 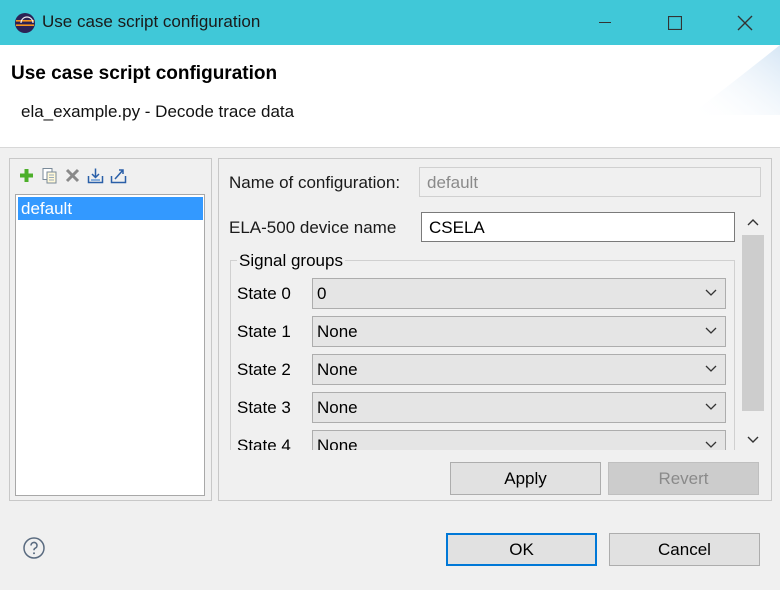 I want to click on close-button, so click(x=745, y=22).